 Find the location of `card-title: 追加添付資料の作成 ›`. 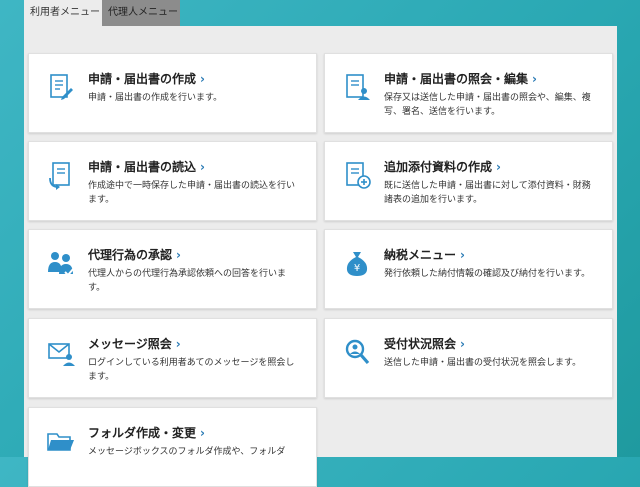

card-title: 追加添付資料の作成 › is located at coordinates (442, 167).